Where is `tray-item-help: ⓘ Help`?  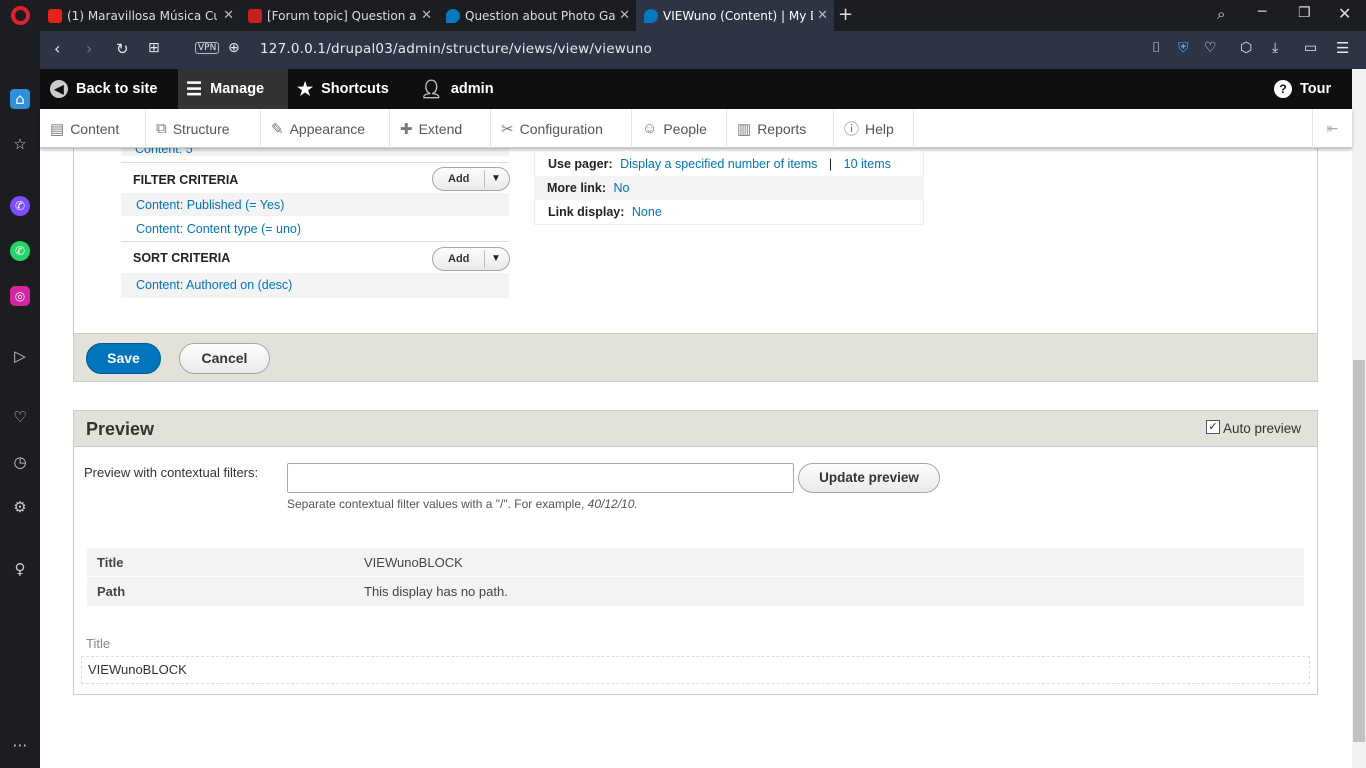 tray-item-help: ⓘ Help is located at coordinates (874, 128).